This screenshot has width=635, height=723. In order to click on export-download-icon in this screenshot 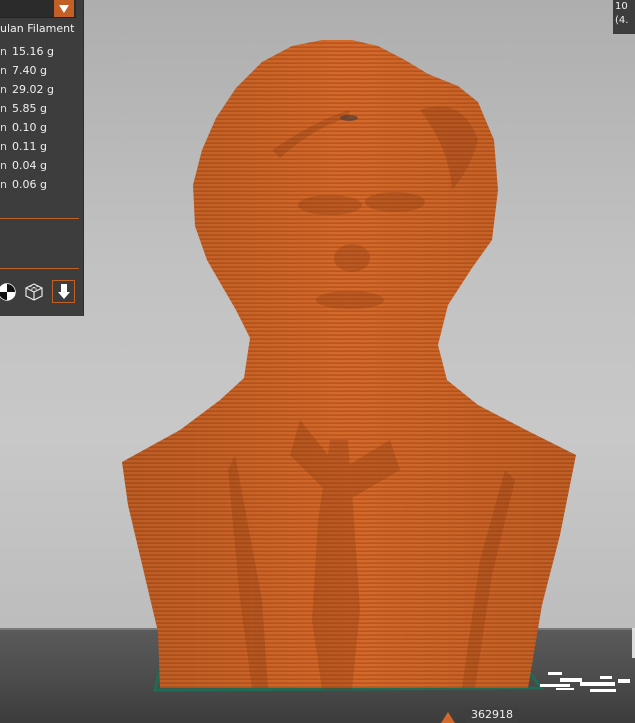, I will do `click(63, 291)`.